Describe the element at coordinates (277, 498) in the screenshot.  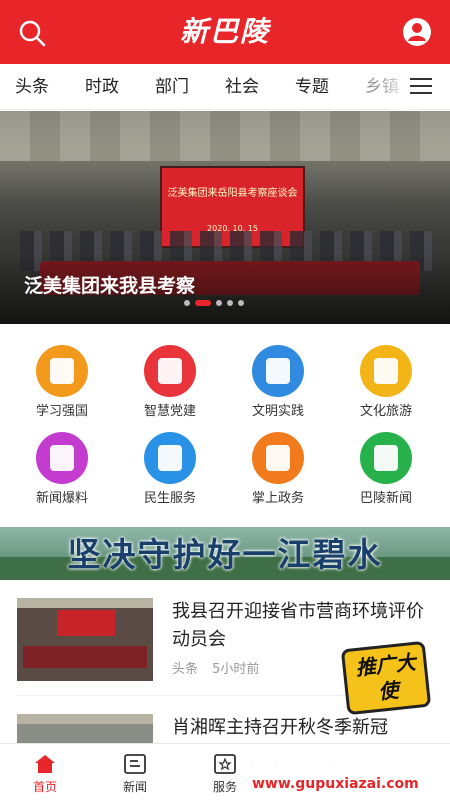
I see `grid-label: 掌上政务` at that location.